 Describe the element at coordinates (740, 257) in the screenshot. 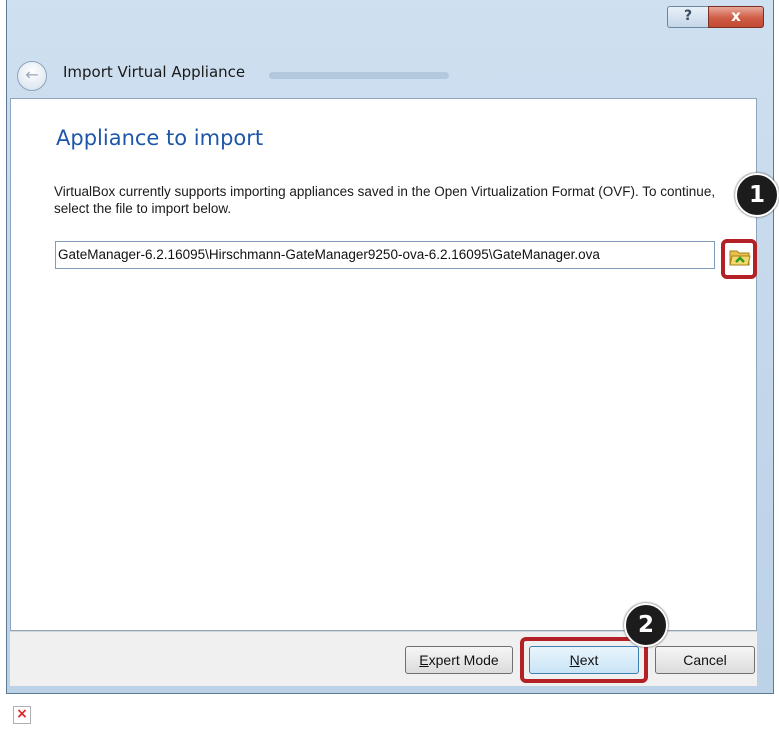

I see `folder-open-icon` at that location.